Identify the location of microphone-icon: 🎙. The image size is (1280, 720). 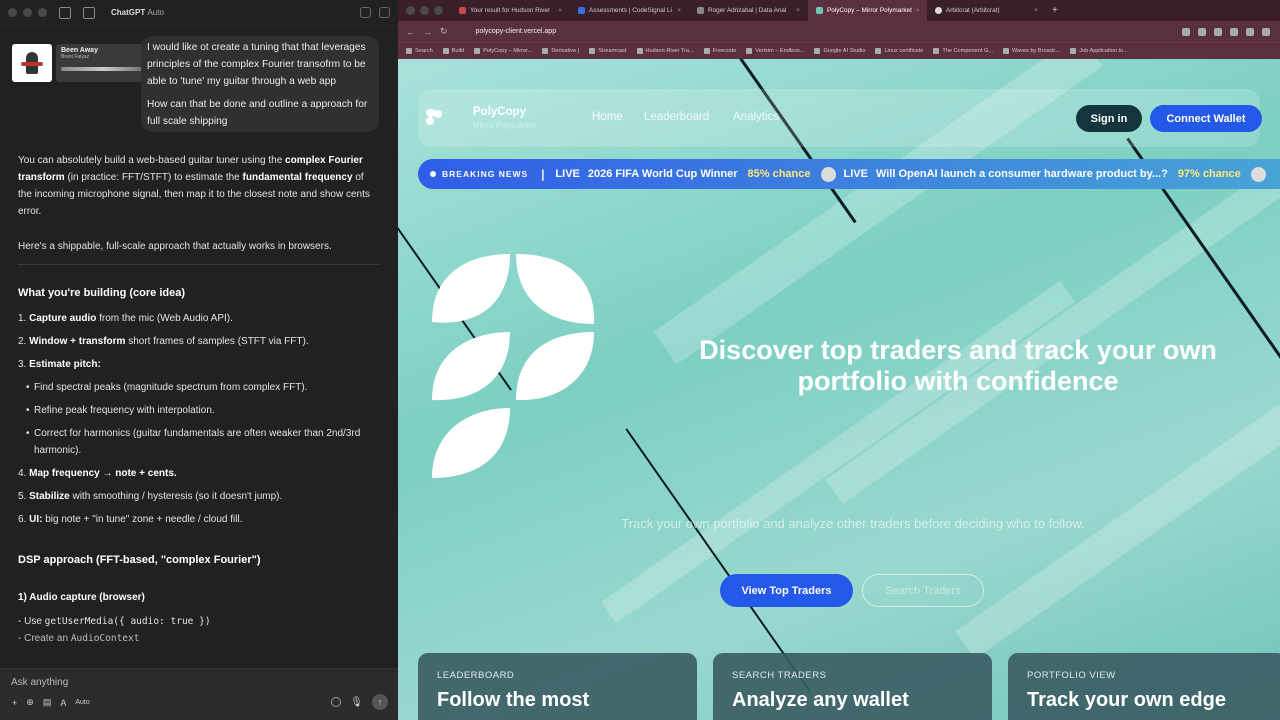
(356, 702).